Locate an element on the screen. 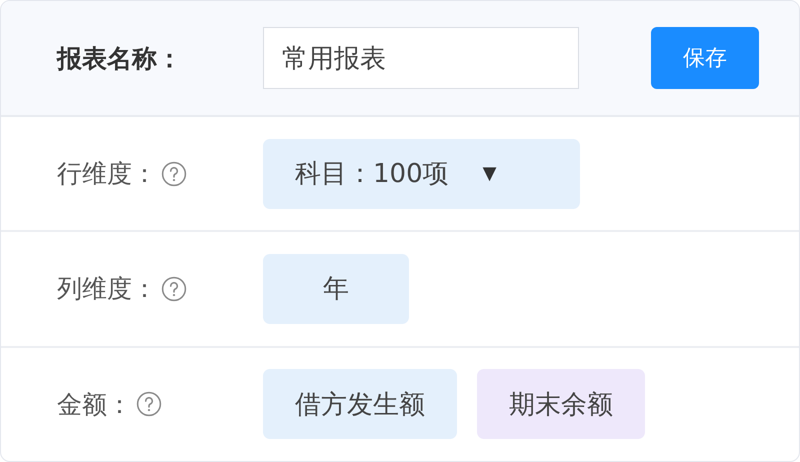 This screenshot has height=462, width=800. dimension-label: 列维度： is located at coordinates (107, 289).